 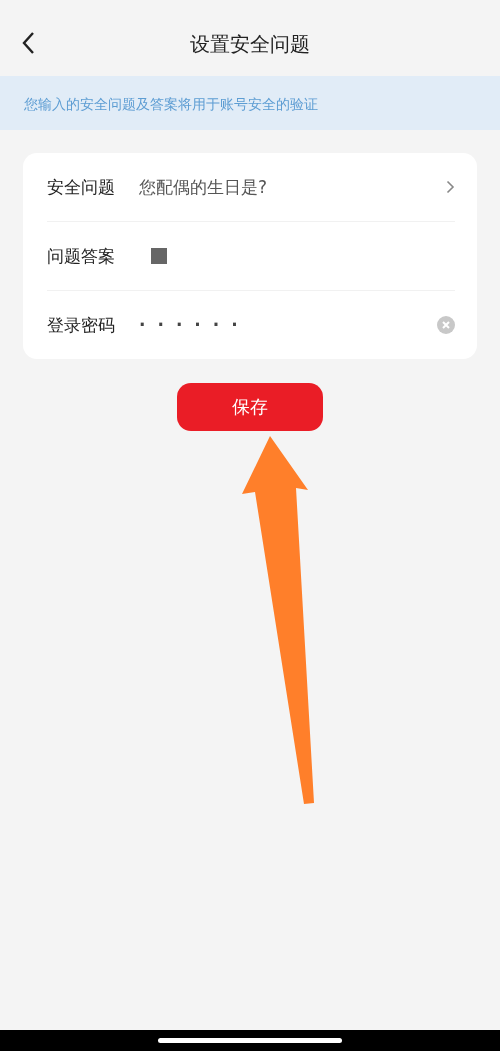 What do you see at coordinates (250, 44) in the screenshot?
I see `page-title: 设置安全问题` at bounding box center [250, 44].